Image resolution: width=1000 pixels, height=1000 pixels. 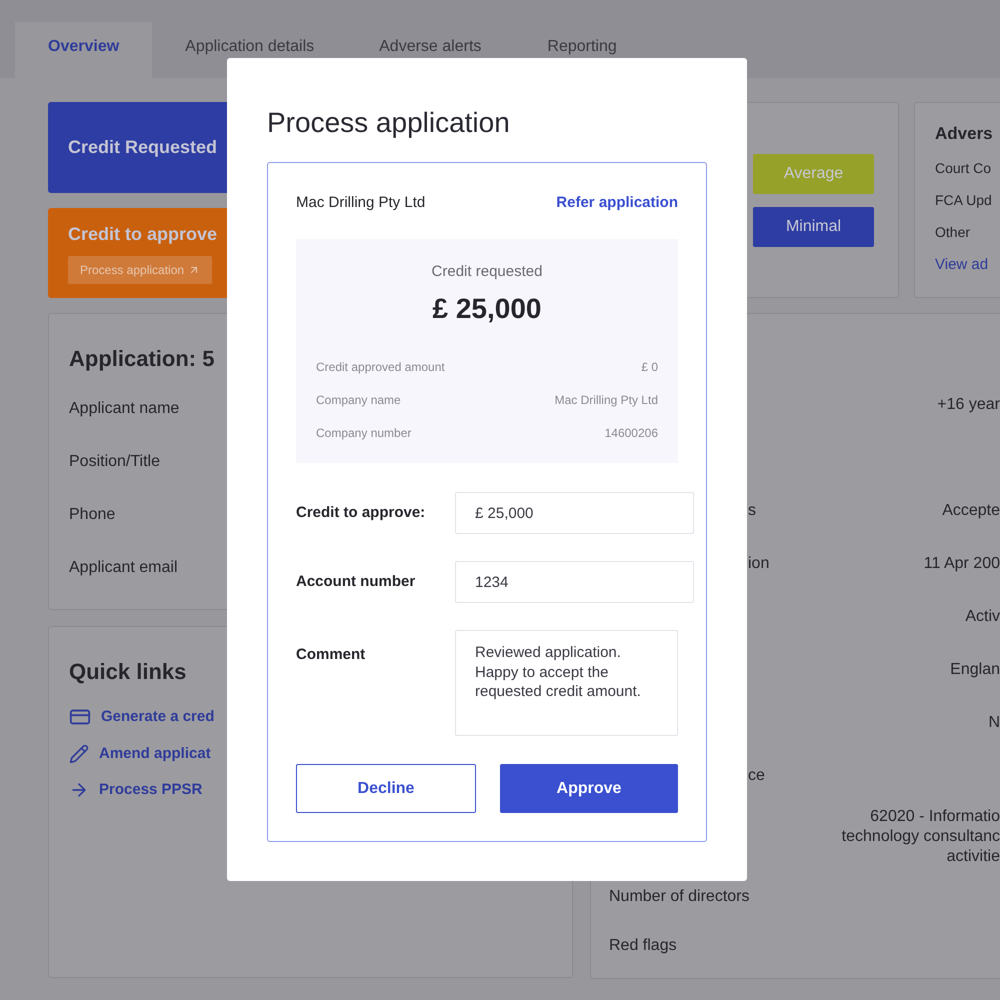 I want to click on summary-caption: Credit requested, so click(x=487, y=272).